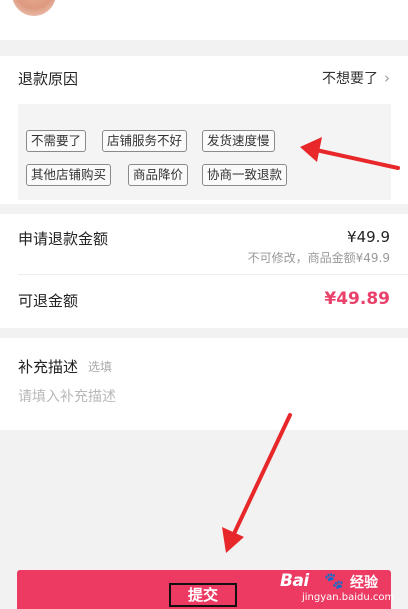 This screenshot has height=609, width=408. Describe the element at coordinates (34, 8) in the screenshot. I see `product-thumbnail` at that location.